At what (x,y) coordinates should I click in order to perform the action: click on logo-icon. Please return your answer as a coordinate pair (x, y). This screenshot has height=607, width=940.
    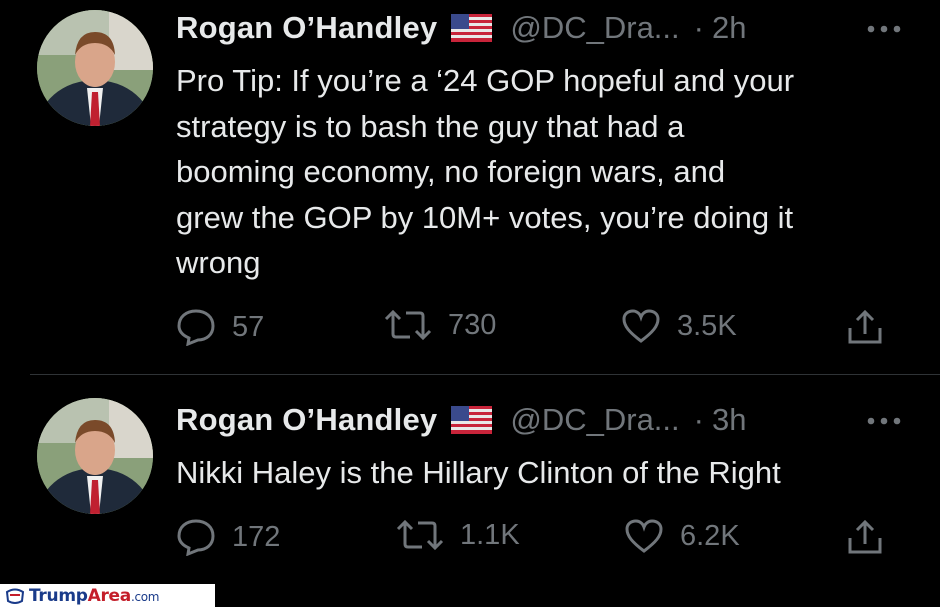
    Looking at the image, I should click on (15, 596).